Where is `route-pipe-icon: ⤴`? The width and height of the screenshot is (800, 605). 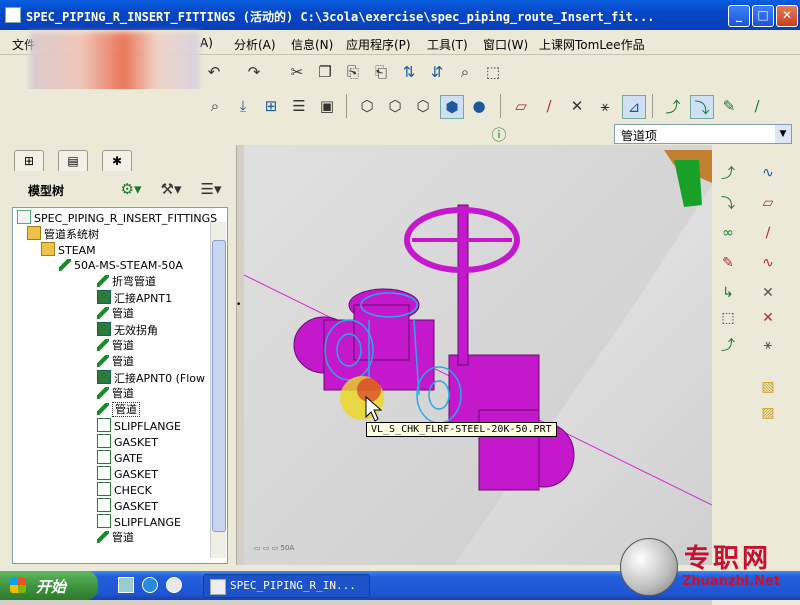
route-pipe-icon: ⤴ is located at coordinates (728, 173).